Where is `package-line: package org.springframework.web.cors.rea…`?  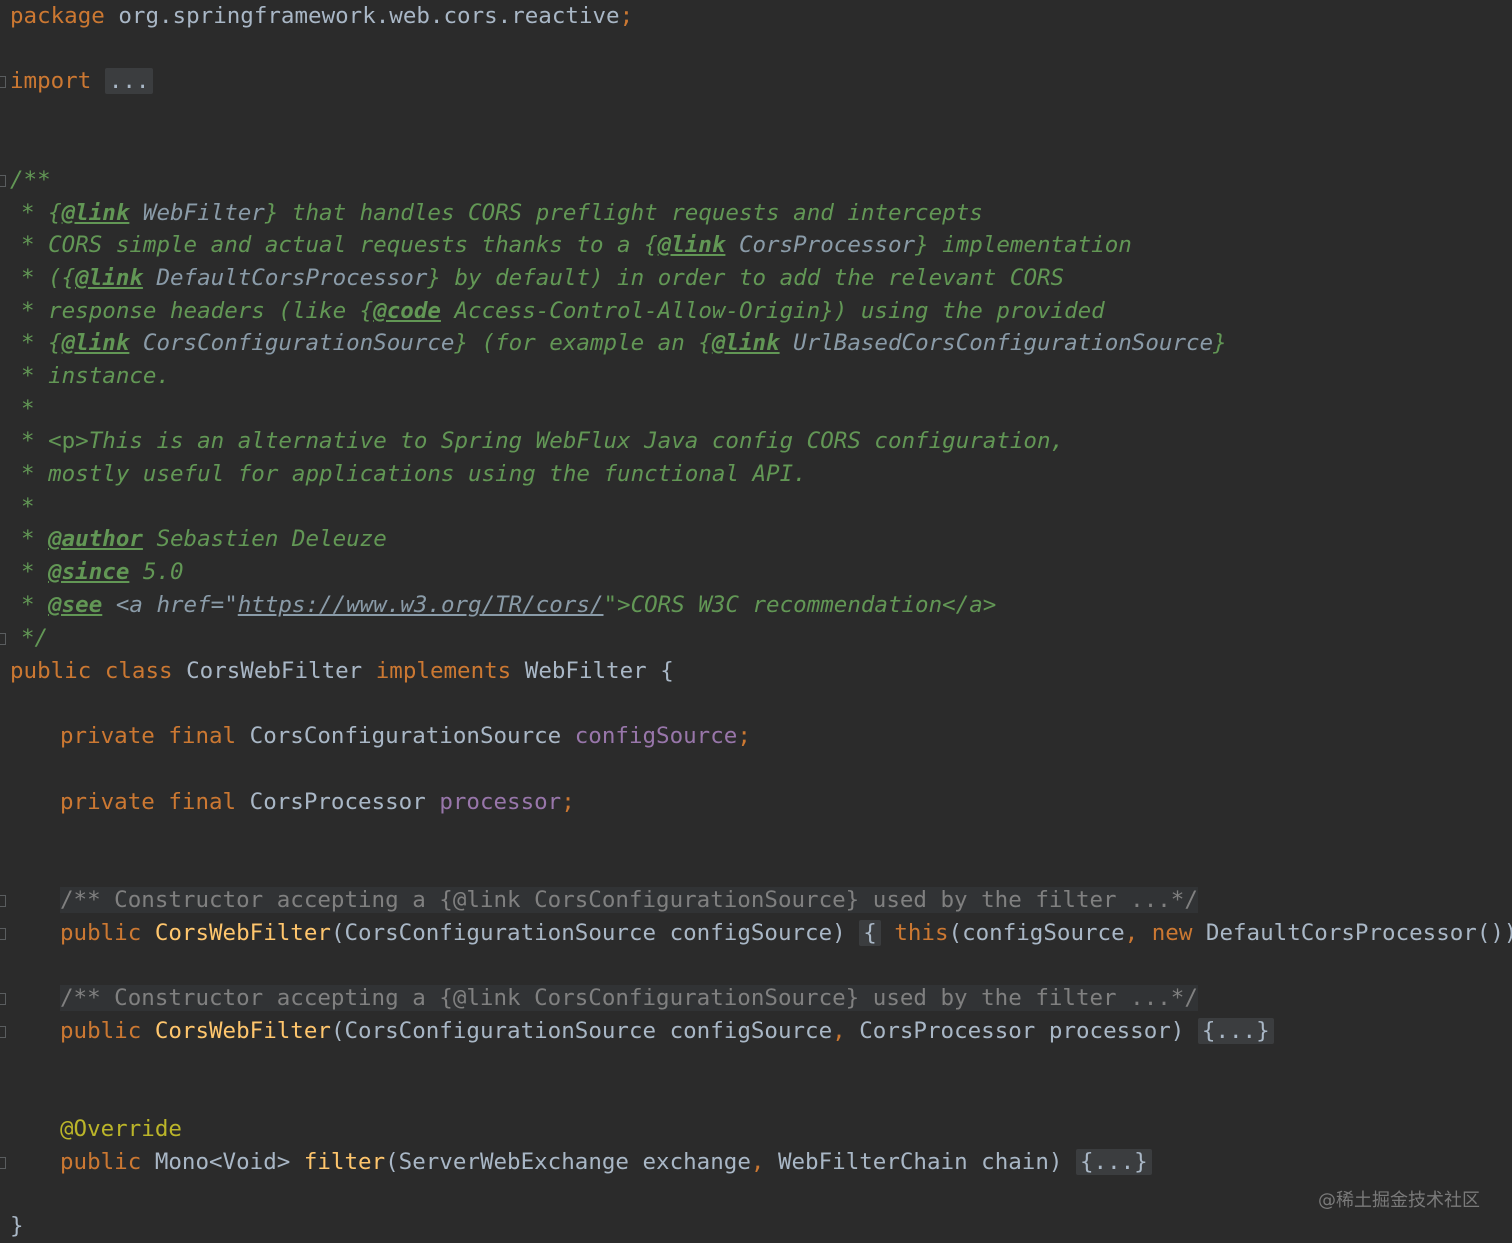
package-line: package org.springframework.web.cors.rea… is located at coordinates (322, 16).